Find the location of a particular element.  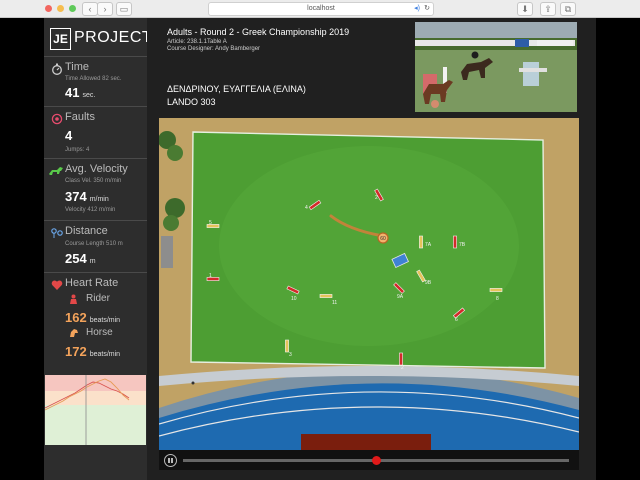

close-window-button is located at coordinates (48, 8).